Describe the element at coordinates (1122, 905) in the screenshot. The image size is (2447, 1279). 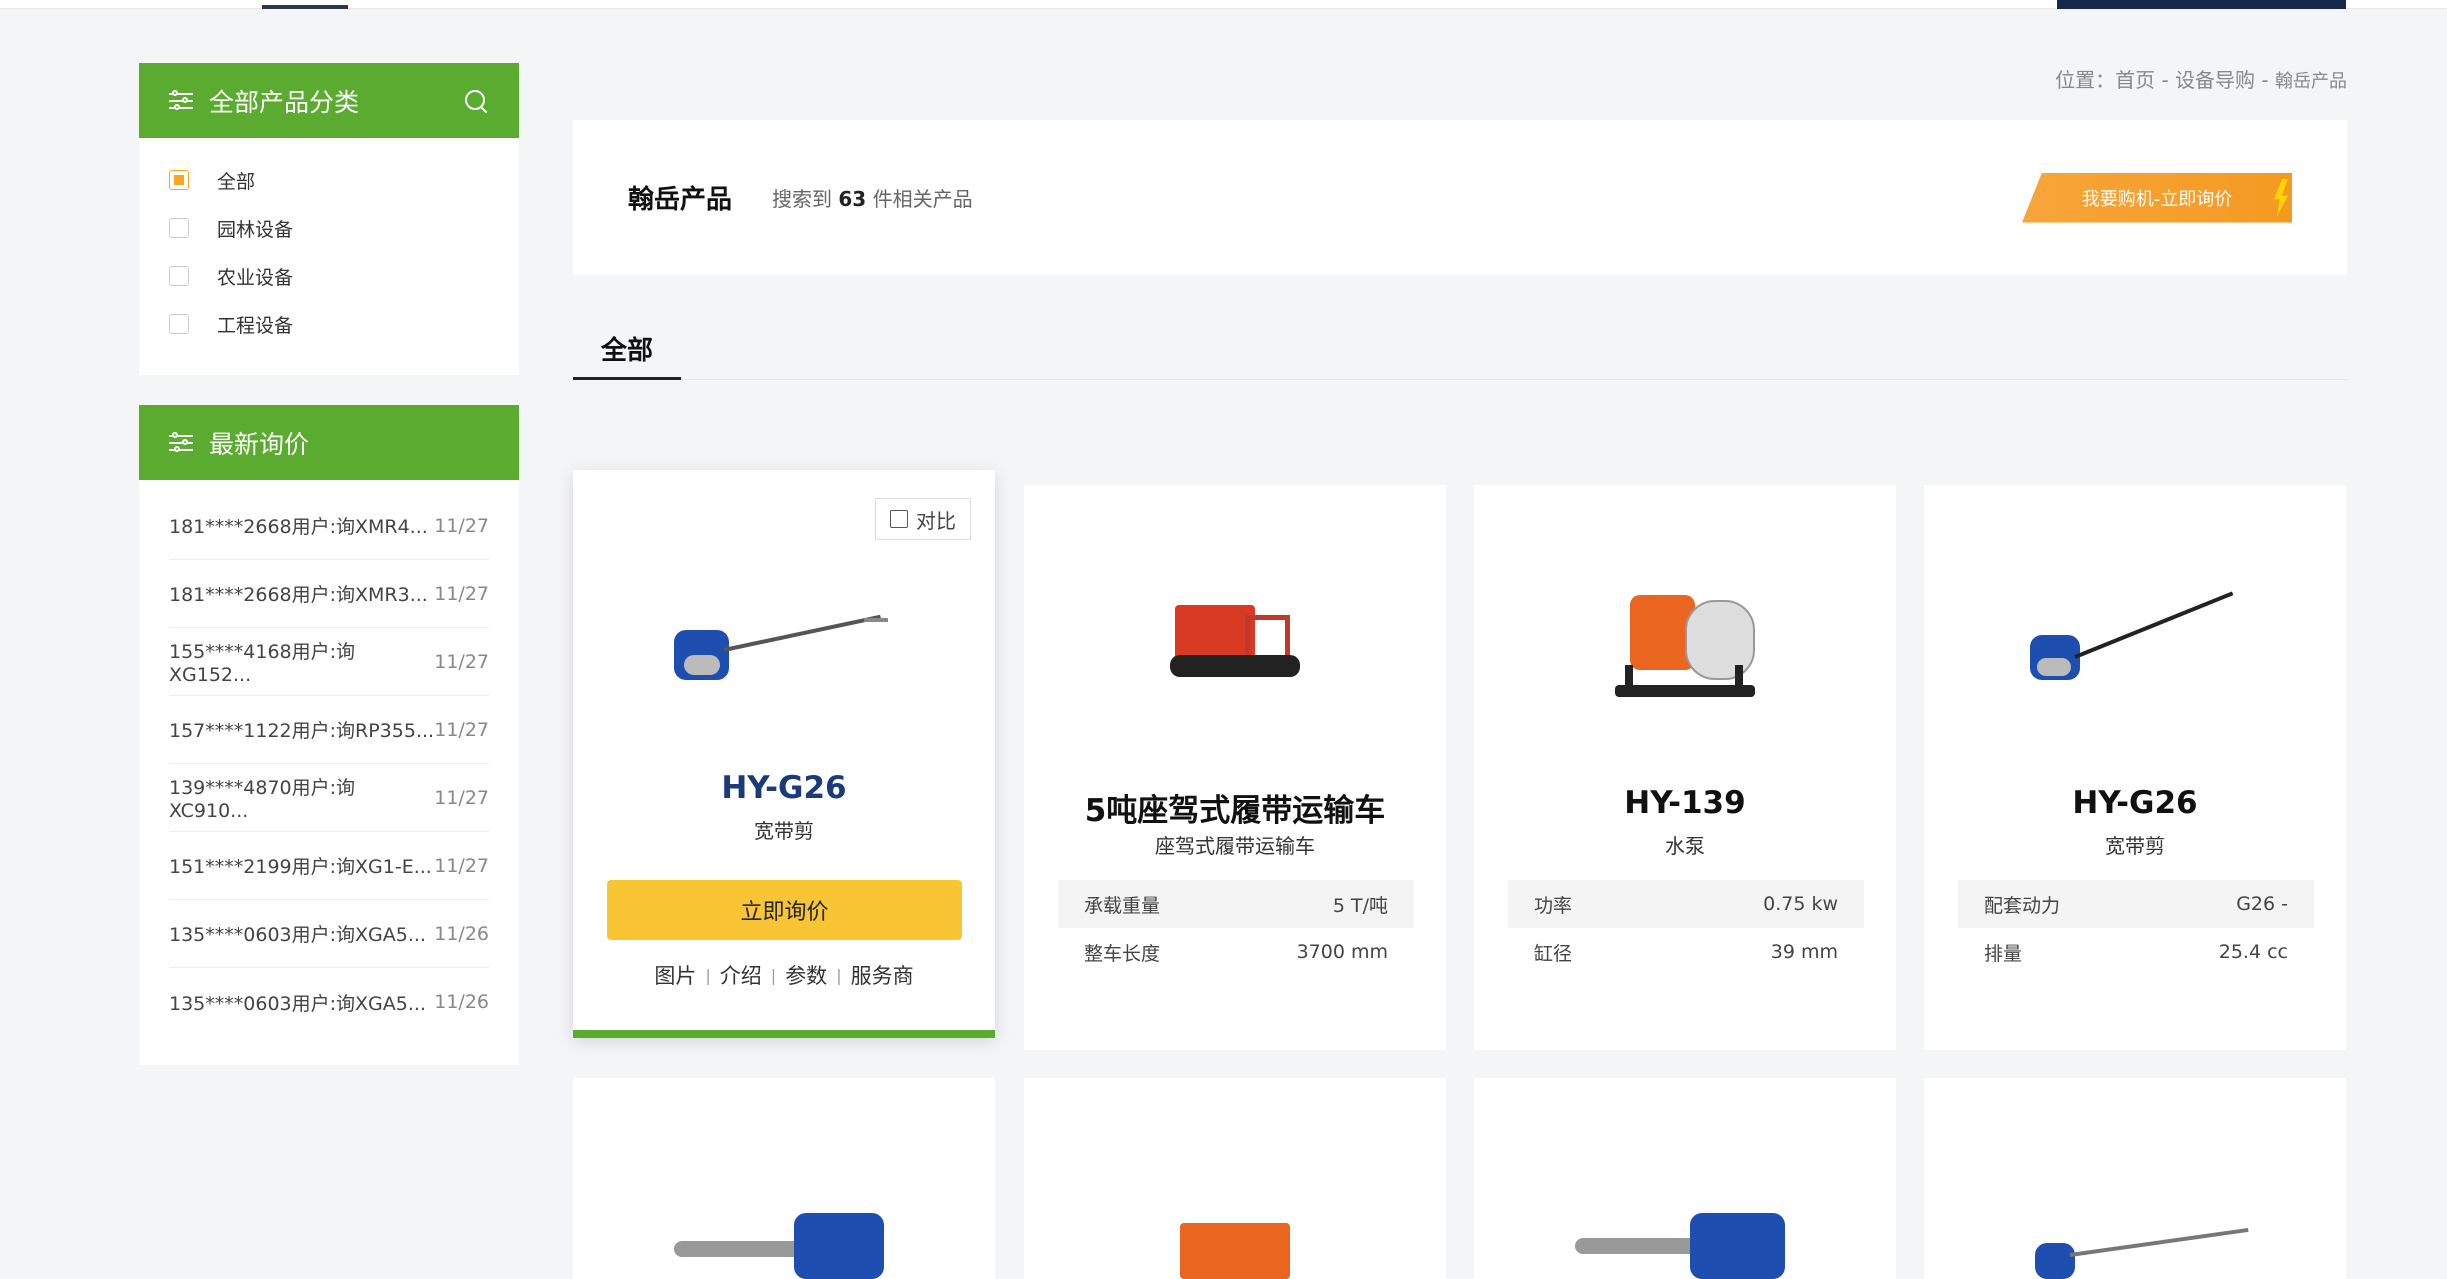
I see `spec-label: 承载重量` at that location.